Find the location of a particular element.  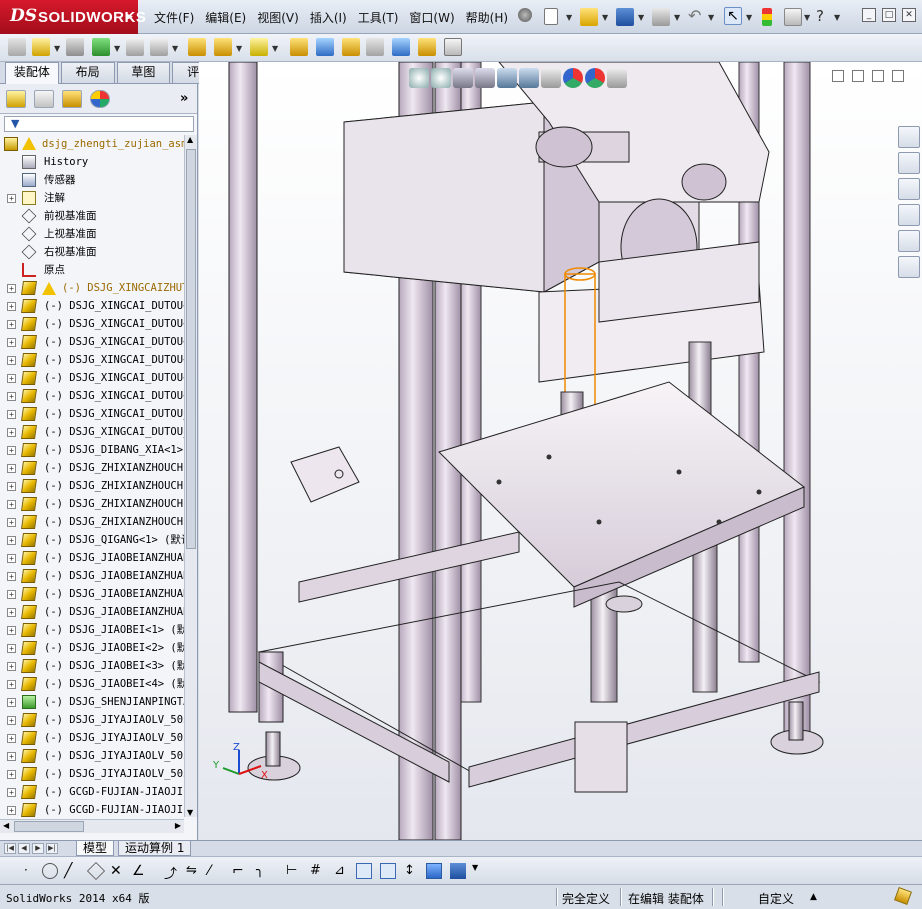

assembly-features-icon is located at coordinates (197, 47).